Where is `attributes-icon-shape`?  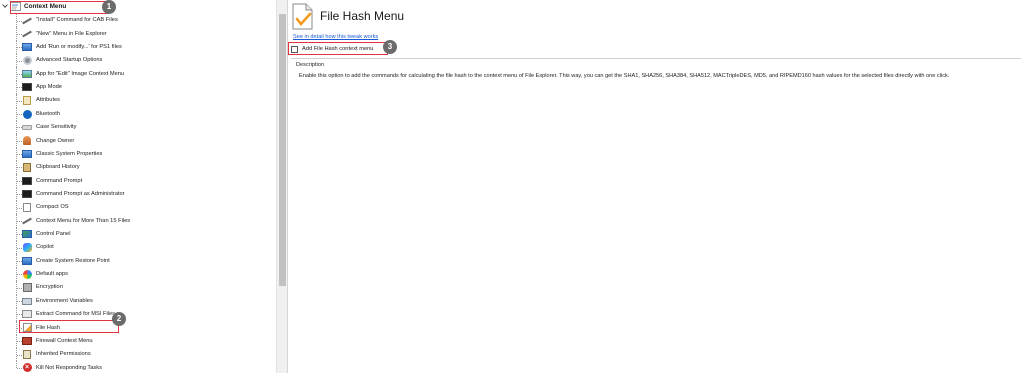
attributes-icon-shape is located at coordinates (27, 101).